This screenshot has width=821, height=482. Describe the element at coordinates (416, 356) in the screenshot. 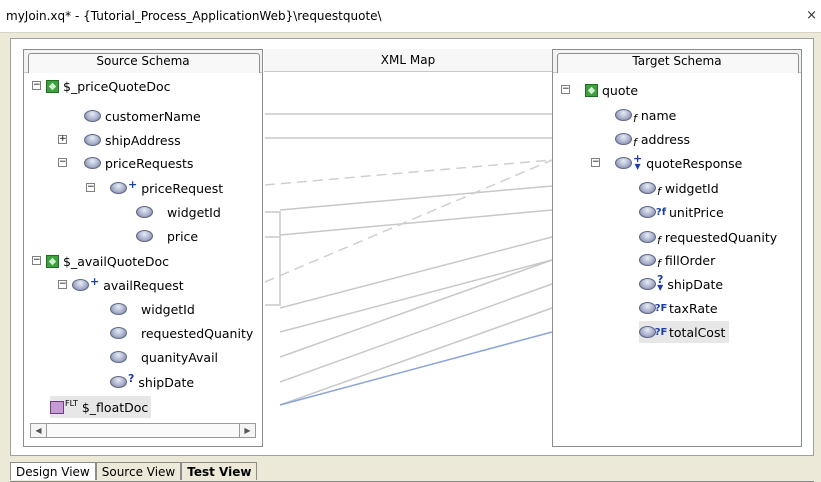

I see `map-line-tax-rate` at that location.